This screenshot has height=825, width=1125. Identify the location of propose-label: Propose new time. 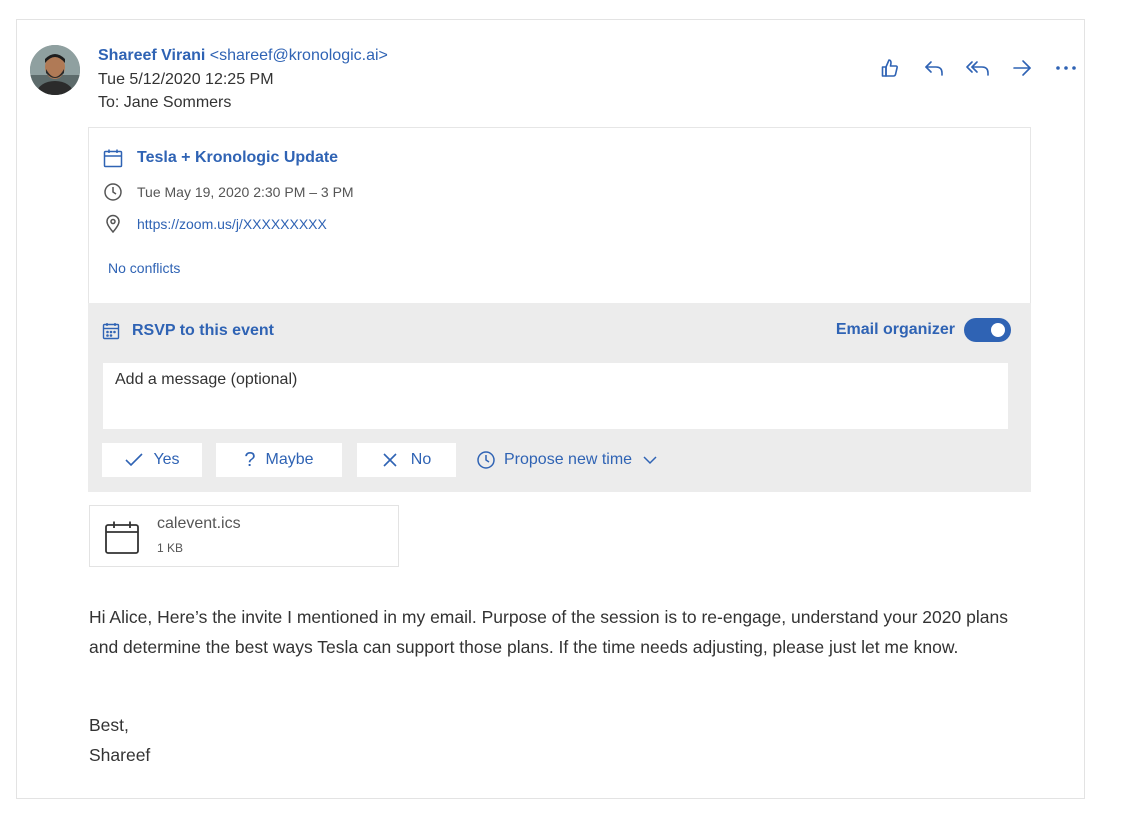
(568, 459).